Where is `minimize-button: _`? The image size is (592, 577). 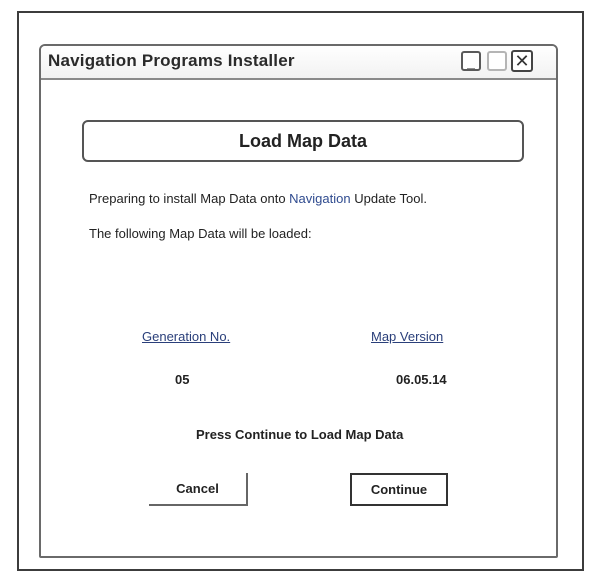 minimize-button: _ is located at coordinates (471, 61).